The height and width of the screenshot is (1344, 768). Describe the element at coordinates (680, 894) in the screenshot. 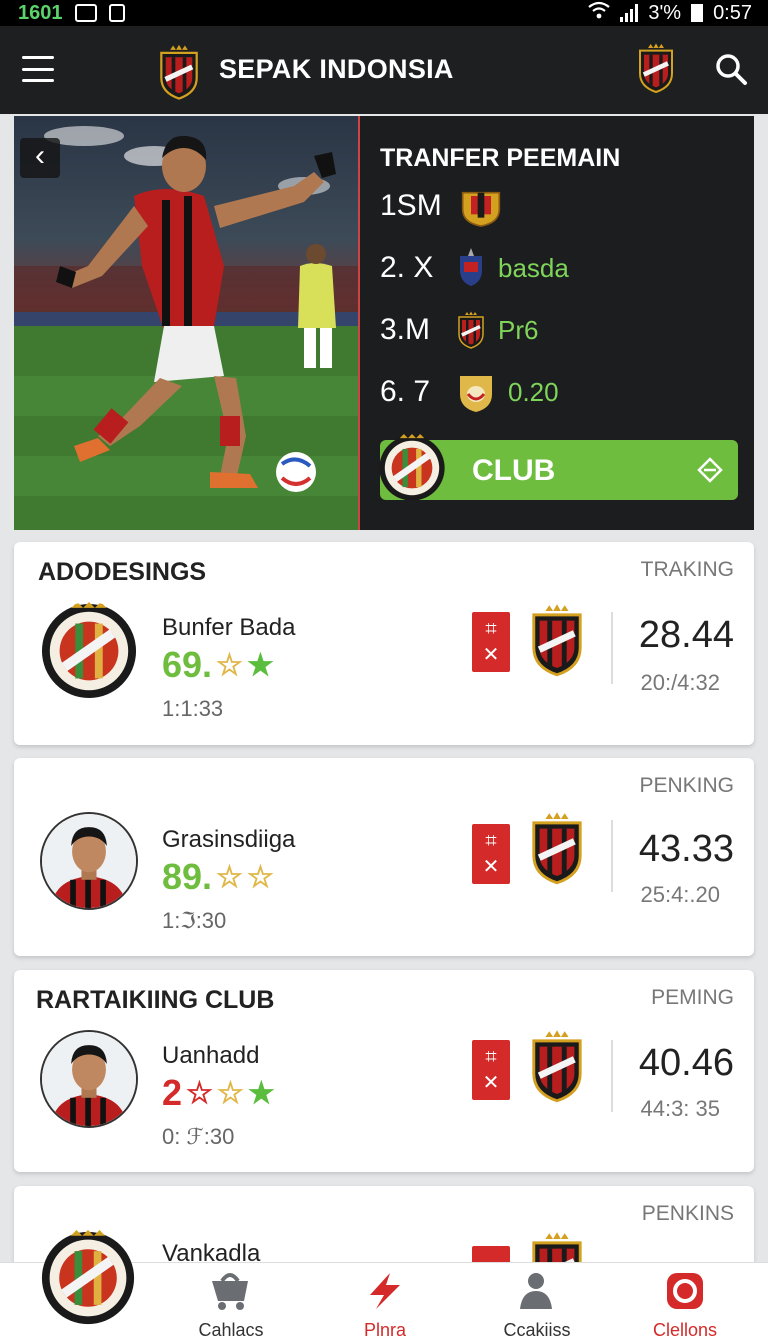

I see `score-time: 25:4:.20` at that location.